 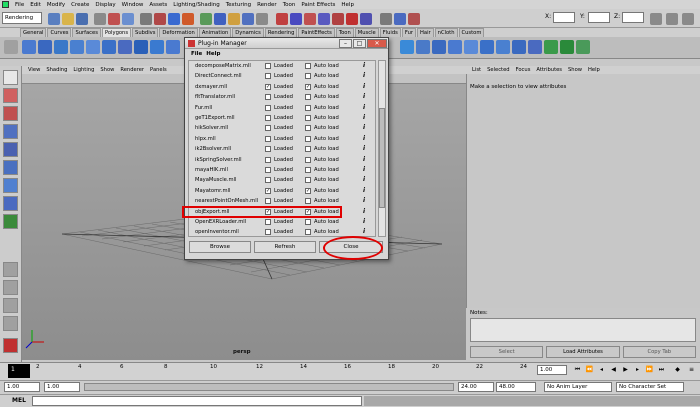 What do you see at coordinates (382, 158) in the screenshot?
I see `scrollbar-thumb` at bounding box center [382, 158].